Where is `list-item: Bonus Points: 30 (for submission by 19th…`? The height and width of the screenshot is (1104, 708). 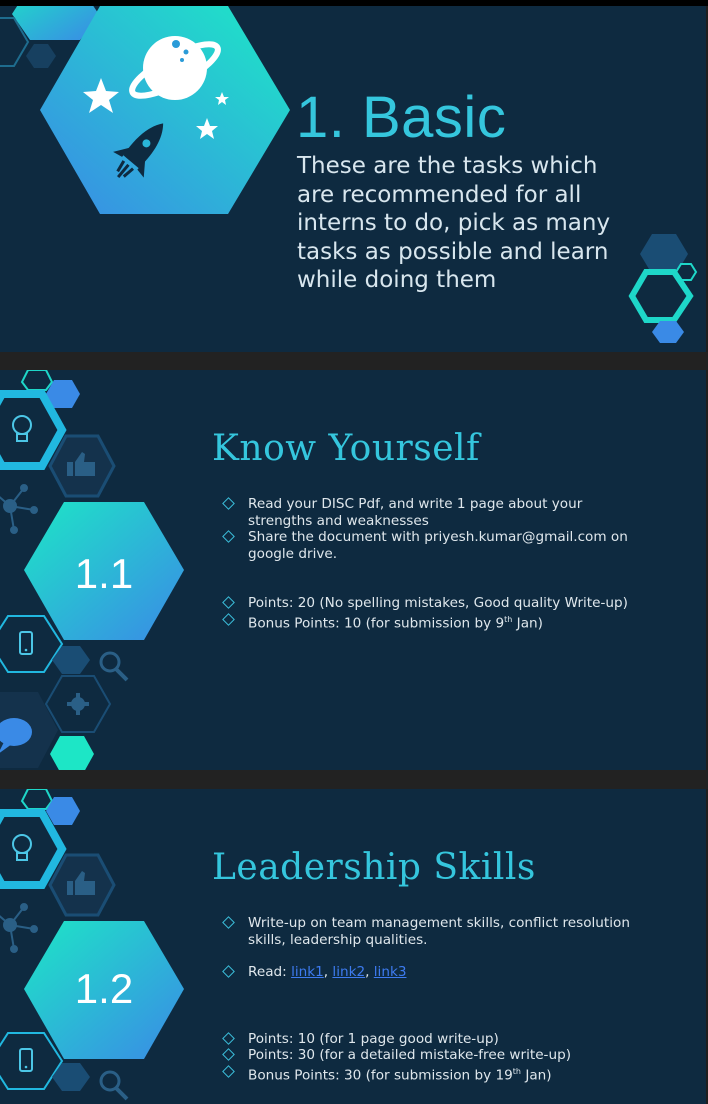
list-item: Bonus Points: 30 (for submission by 19th… is located at coordinates (431, 1074).